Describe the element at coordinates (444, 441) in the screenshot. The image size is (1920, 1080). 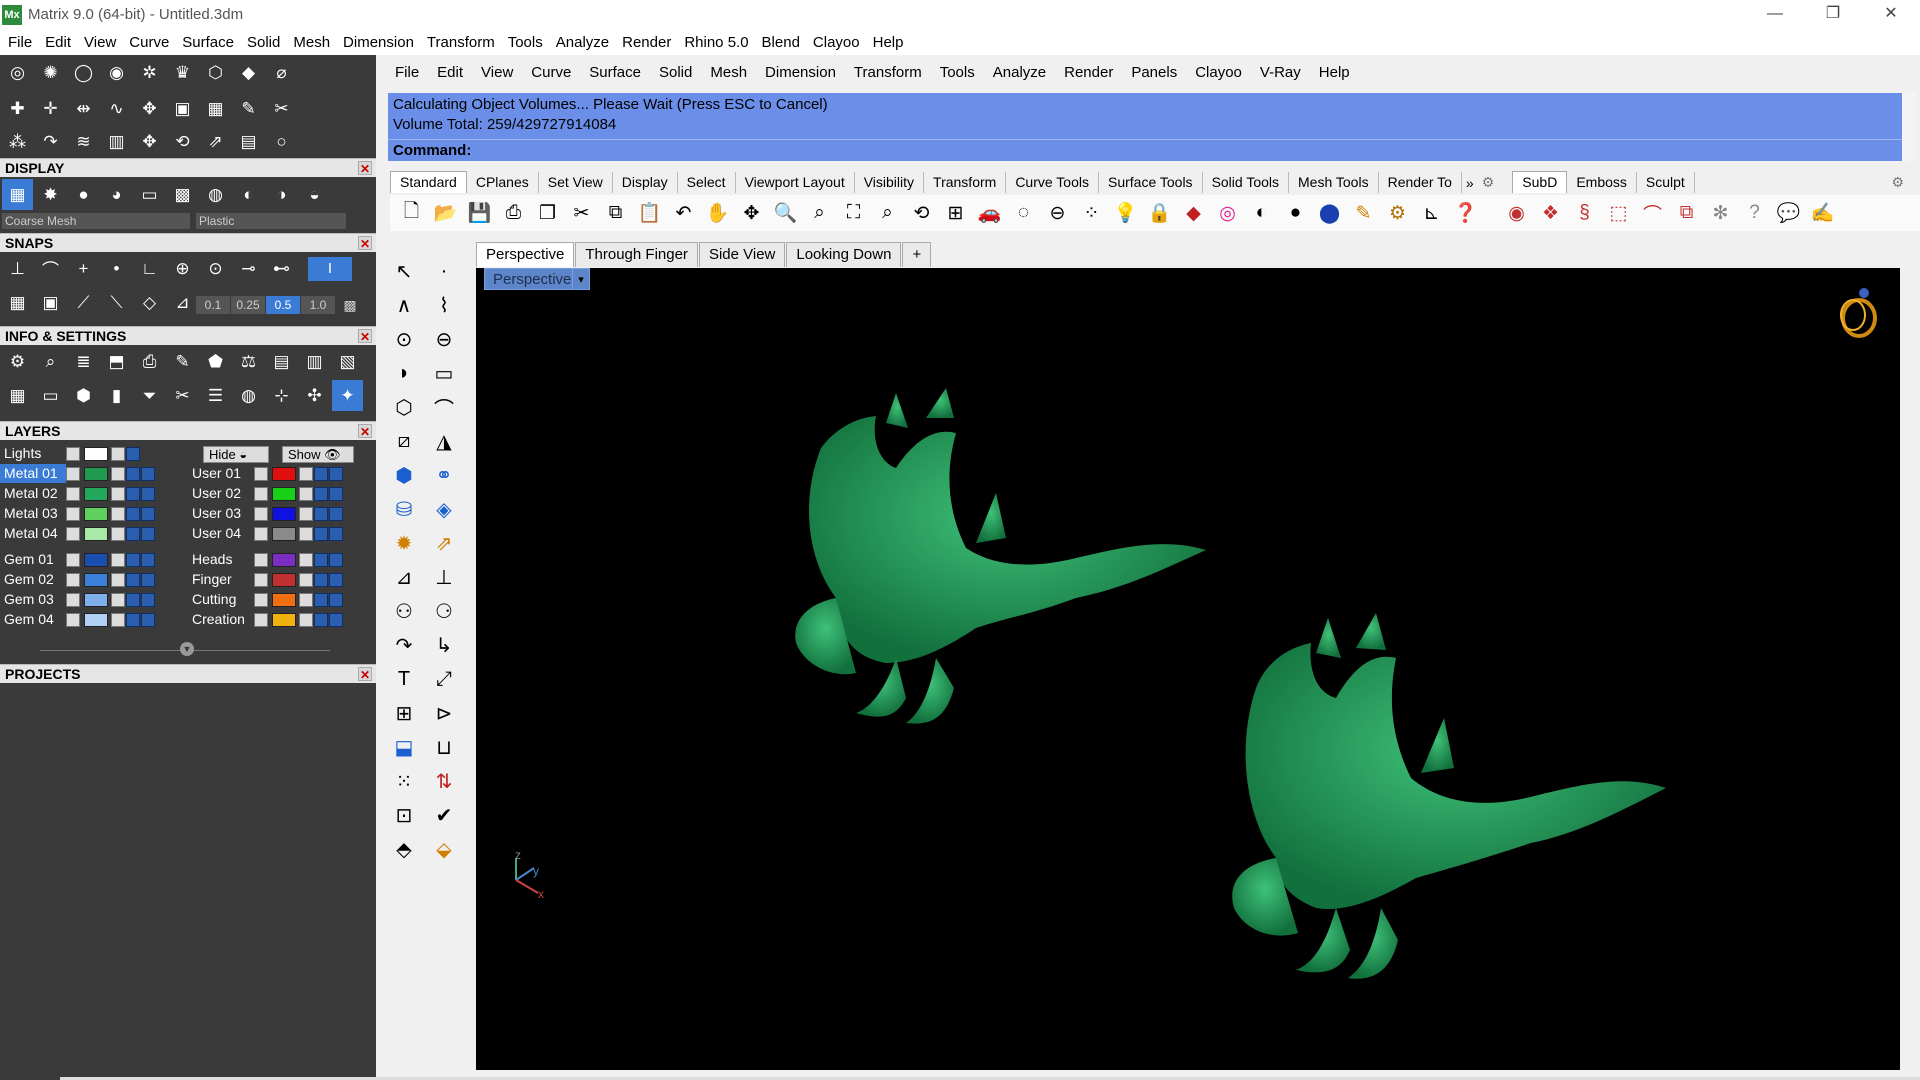
I see `blend-surface-icon: ◮` at that location.